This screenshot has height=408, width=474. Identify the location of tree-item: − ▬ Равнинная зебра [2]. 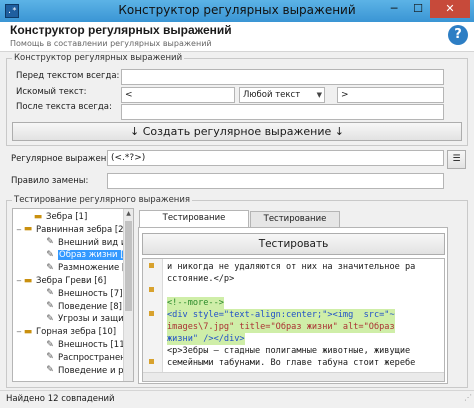
(71, 230).